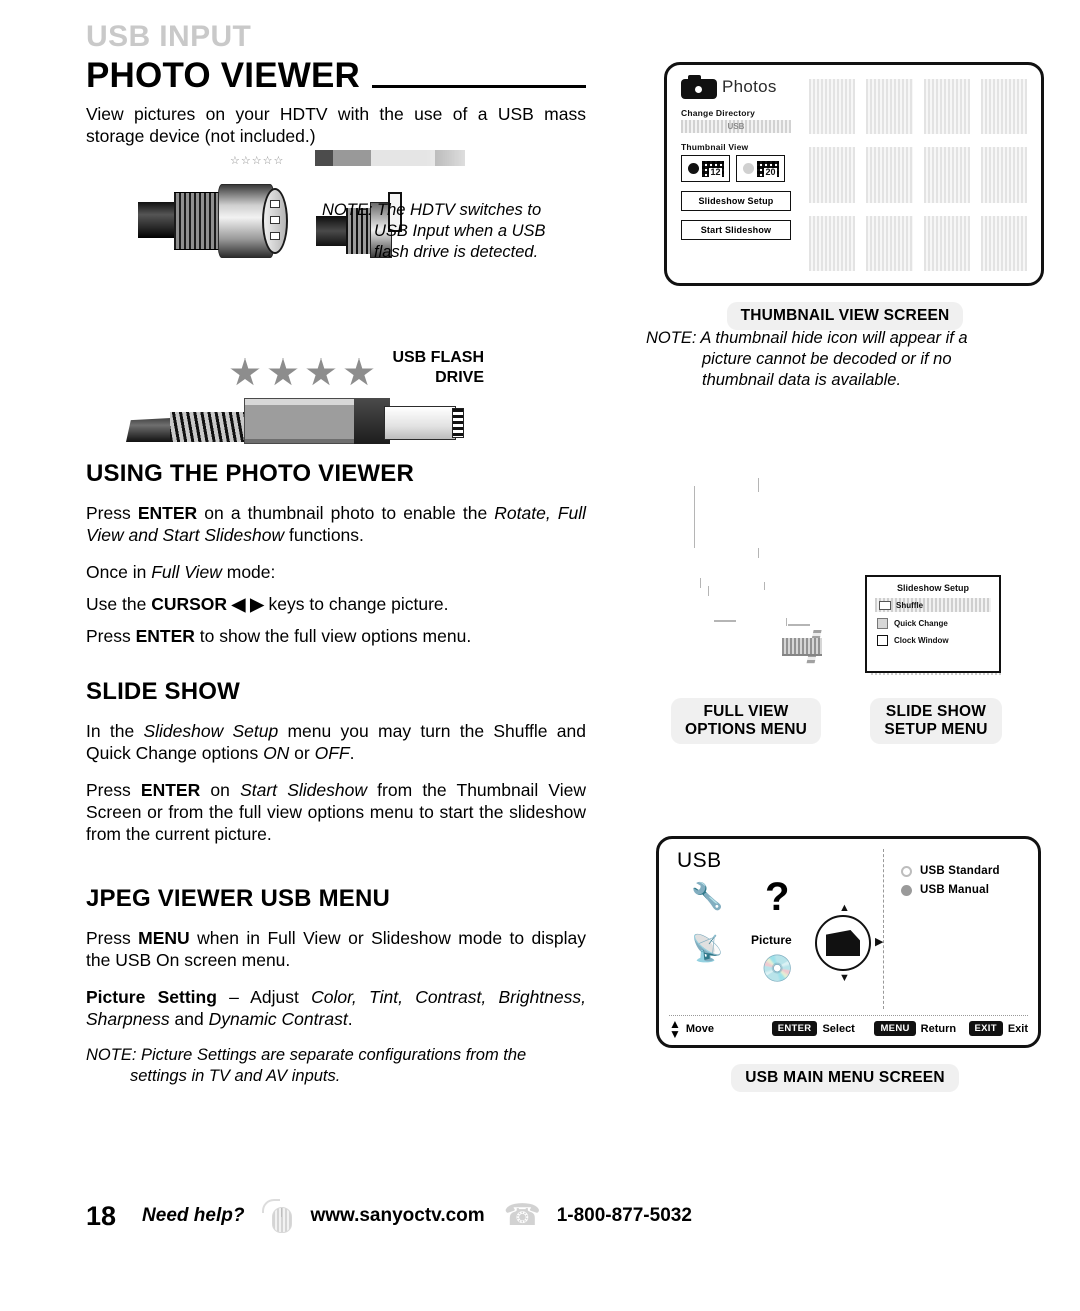  Describe the element at coordinates (248, 604) in the screenshot. I see `cursor-arrows-icon: ◀ ▶` at that location.